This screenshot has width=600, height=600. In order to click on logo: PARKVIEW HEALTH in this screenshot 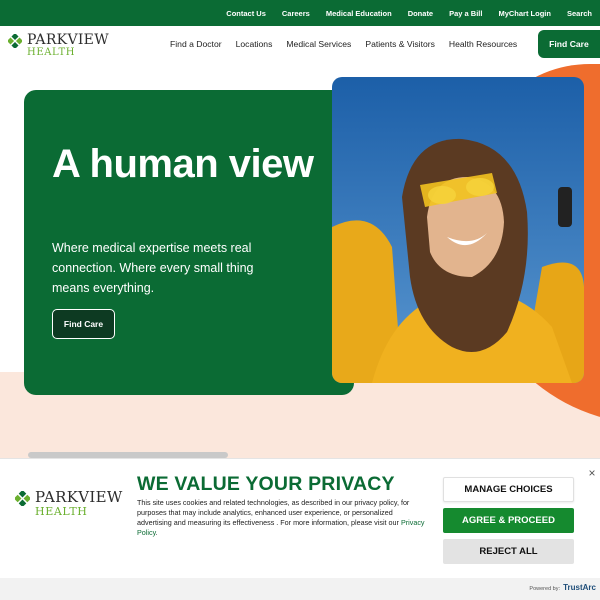, I will do `click(58, 45)`.